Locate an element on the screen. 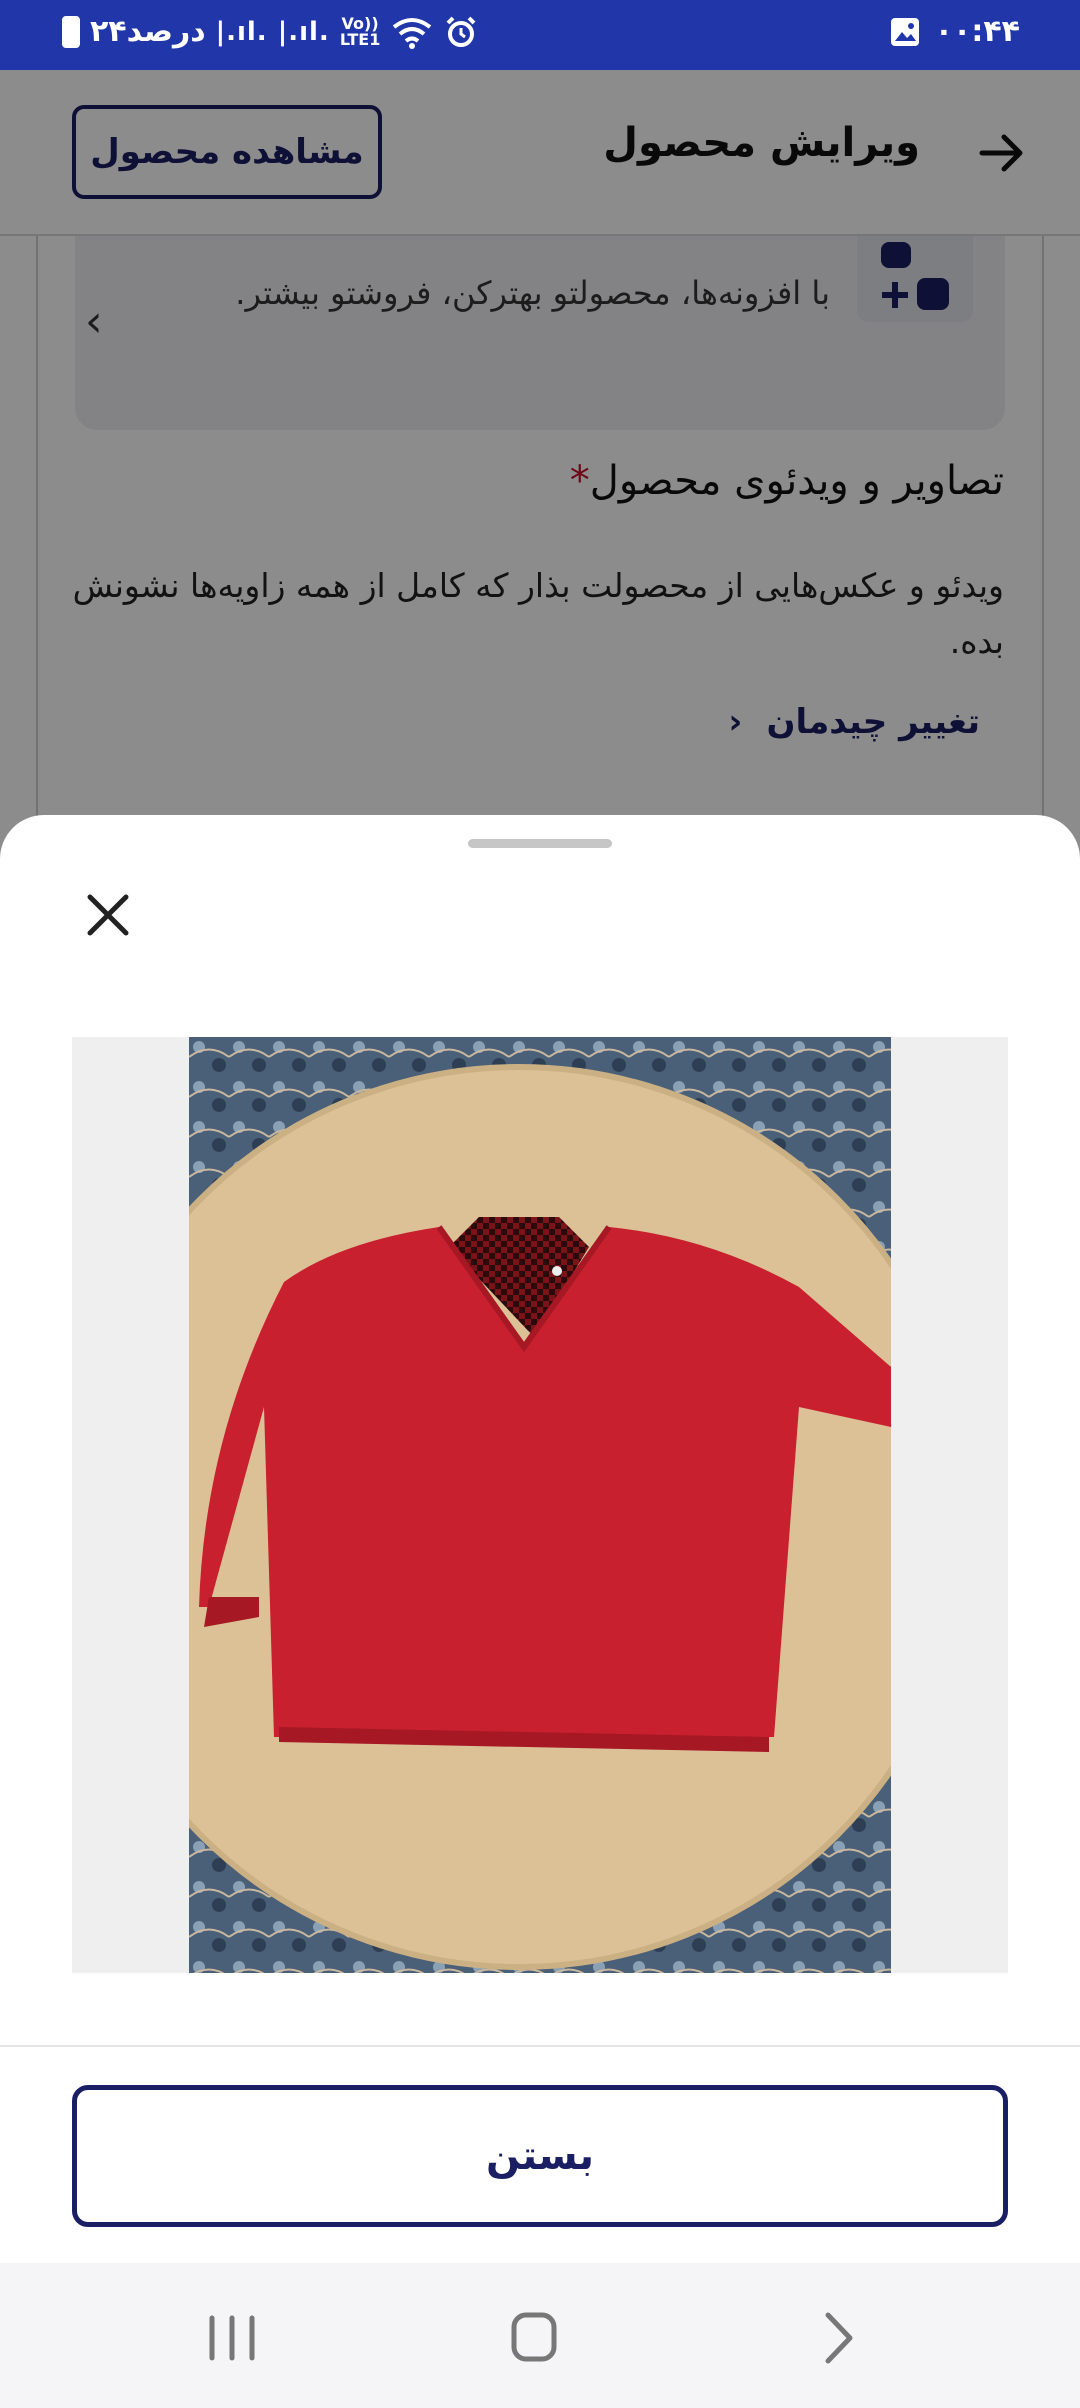  recents-icon is located at coordinates (232, 2338).